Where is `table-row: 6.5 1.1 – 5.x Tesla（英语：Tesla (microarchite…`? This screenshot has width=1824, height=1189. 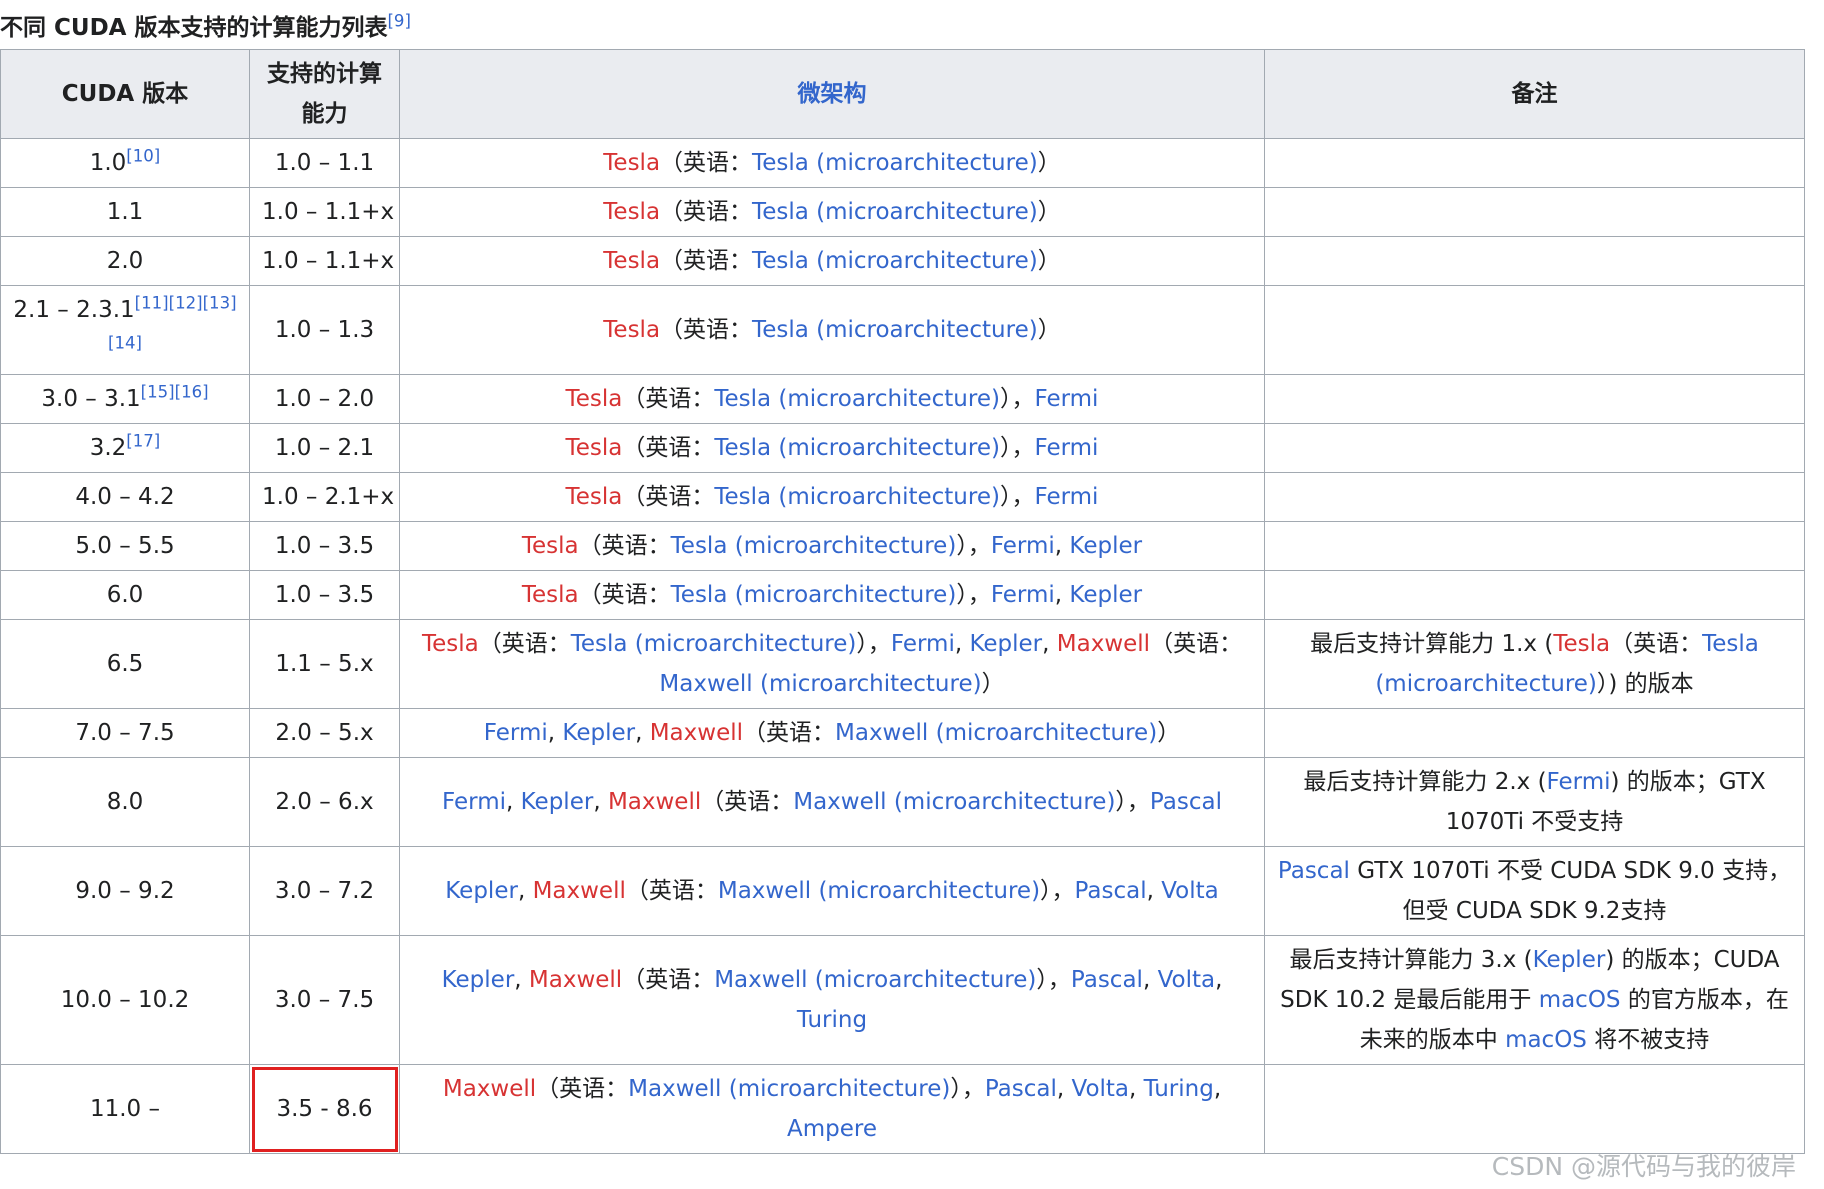 table-row: 6.5 1.1 – 5.x Tesla（英语：Tesla (microarchite… is located at coordinates (902, 664).